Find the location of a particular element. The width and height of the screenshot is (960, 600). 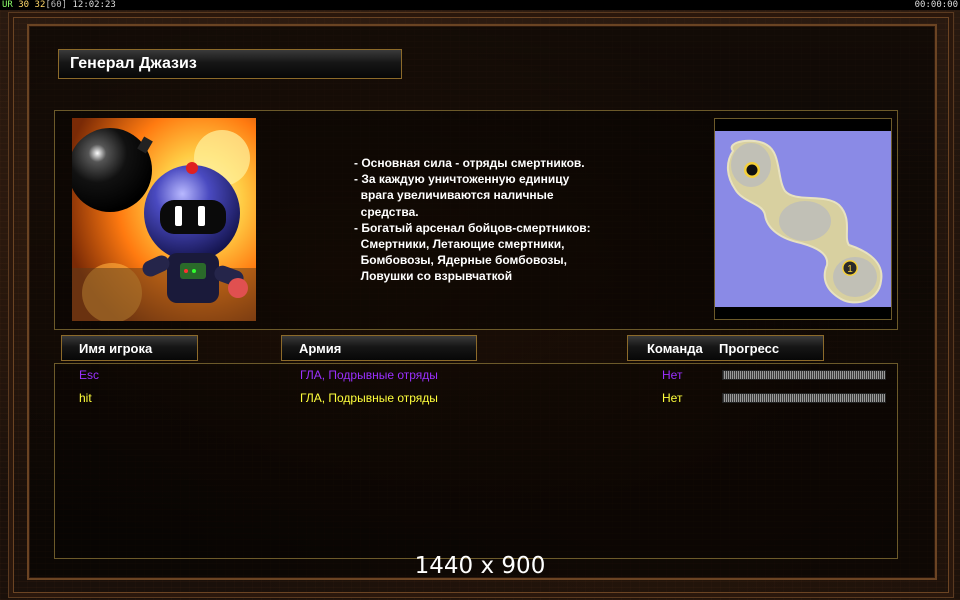

description-line: Ловушки со взрывчаткой is located at coordinates (433, 276).